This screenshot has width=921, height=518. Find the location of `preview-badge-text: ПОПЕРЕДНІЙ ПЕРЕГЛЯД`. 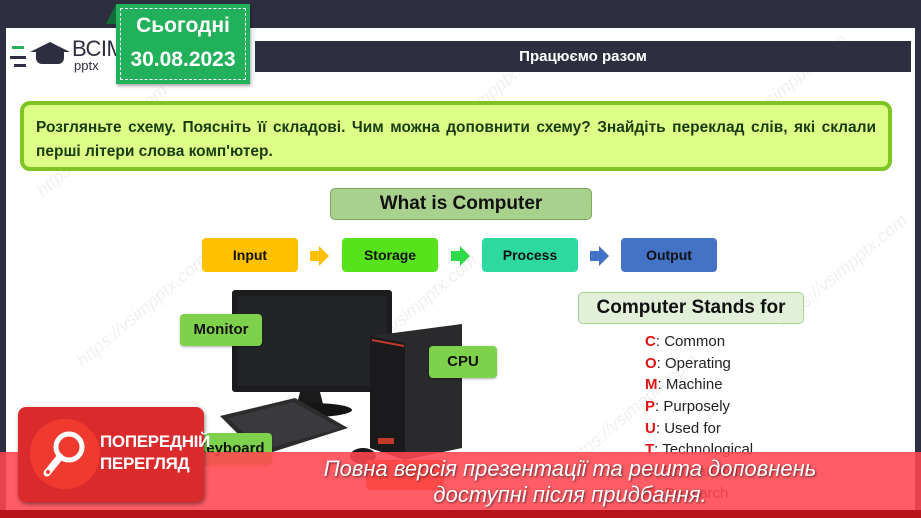

preview-badge-text: ПОПЕРЕДНІЙ ПЕРЕГЛЯД is located at coordinates (155, 452).